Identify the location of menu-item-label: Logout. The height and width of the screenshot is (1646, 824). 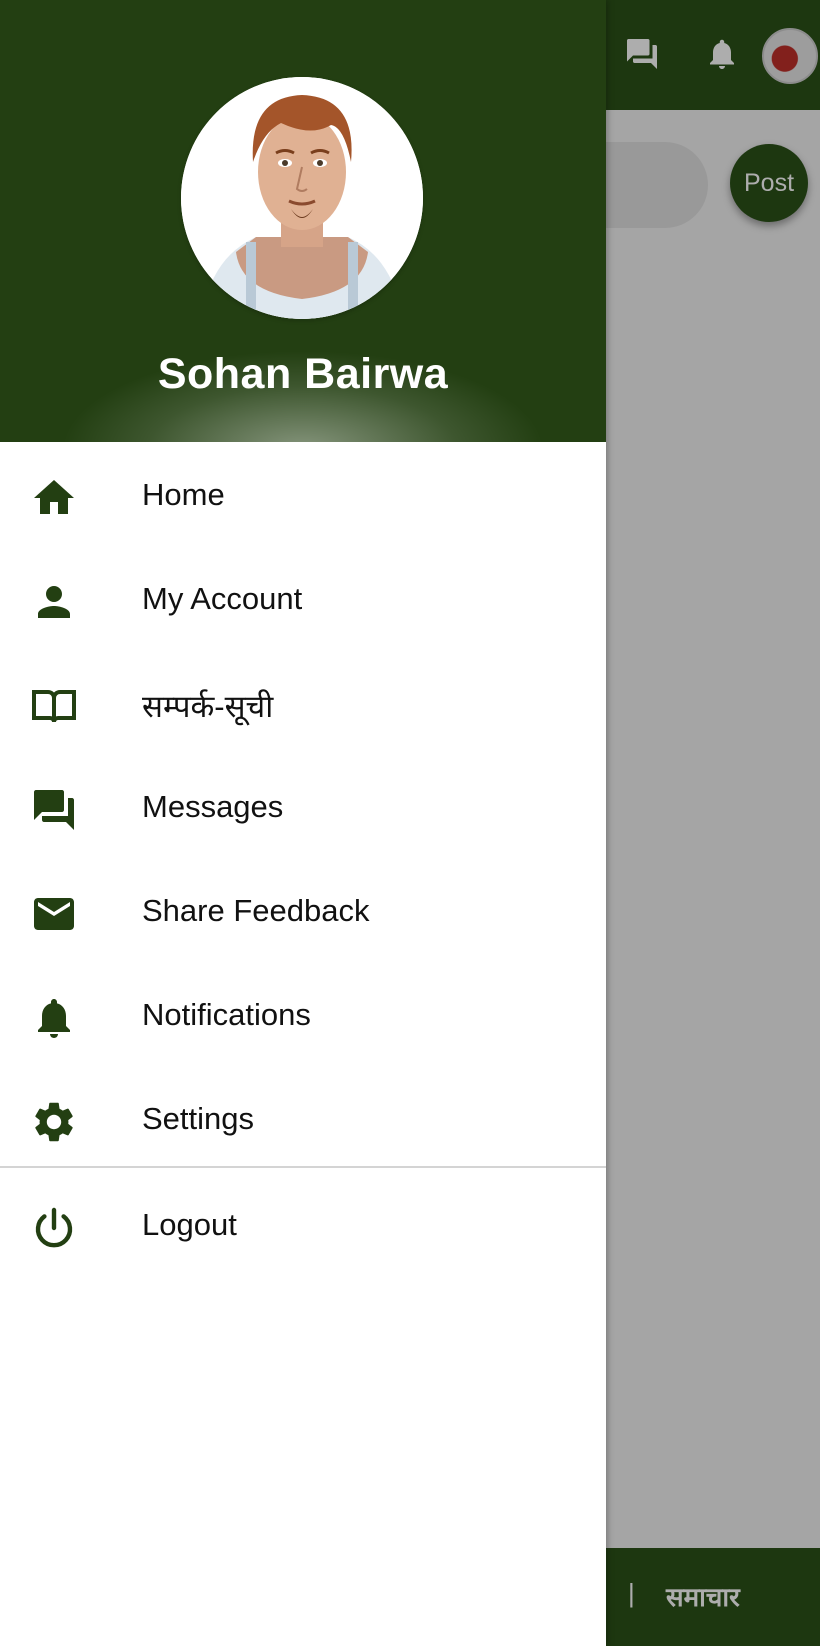
(189, 1224).